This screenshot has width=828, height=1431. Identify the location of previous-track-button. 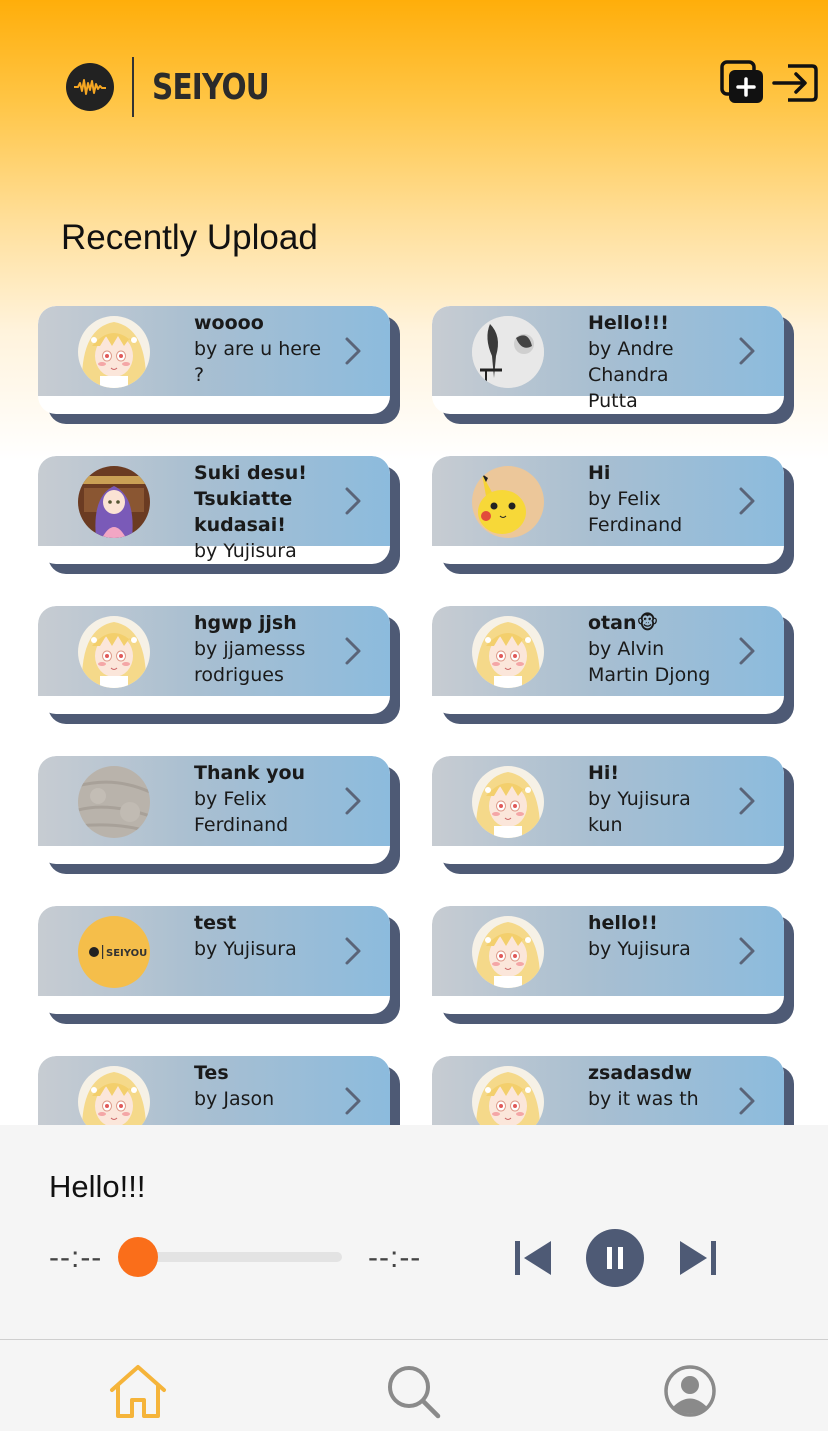
(533, 1260).